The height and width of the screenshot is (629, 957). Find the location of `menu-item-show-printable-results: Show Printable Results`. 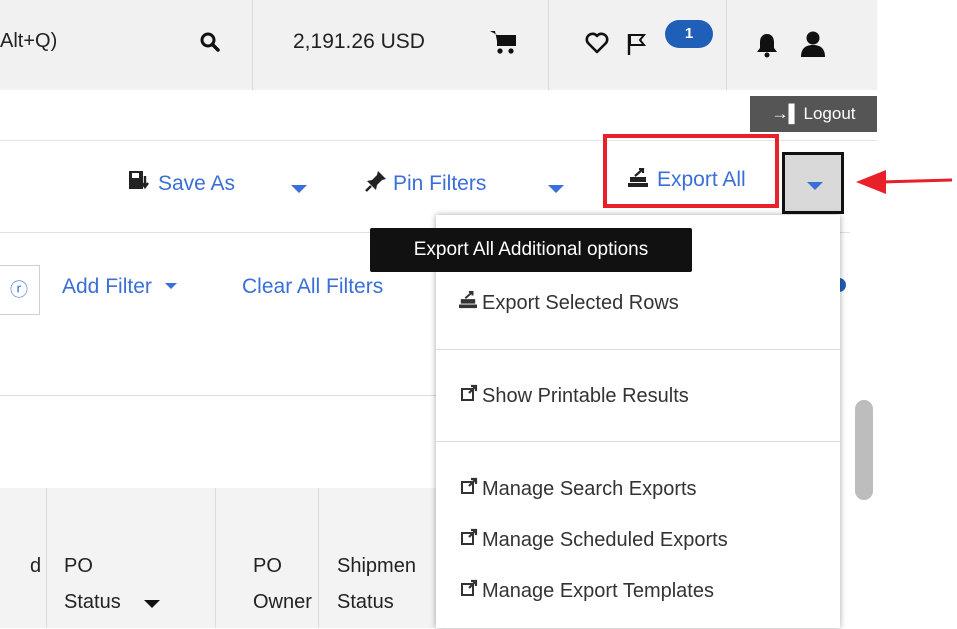

menu-item-show-printable-results: Show Printable Results is located at coordinates (638, 396).